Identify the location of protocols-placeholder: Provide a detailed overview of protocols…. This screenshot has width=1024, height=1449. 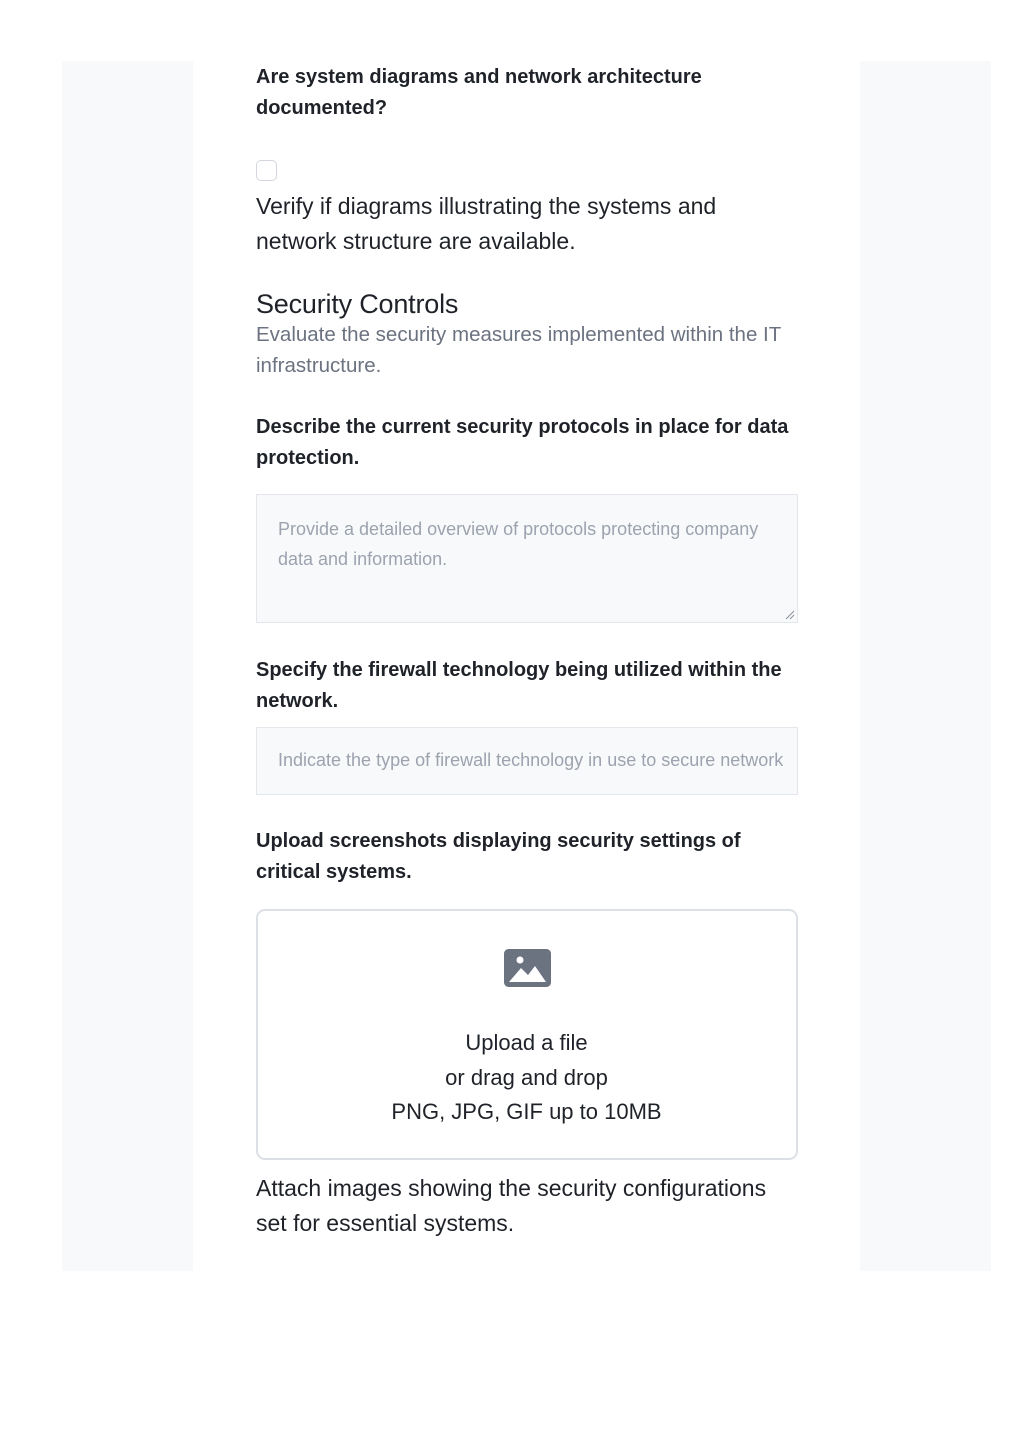
(518, 544).